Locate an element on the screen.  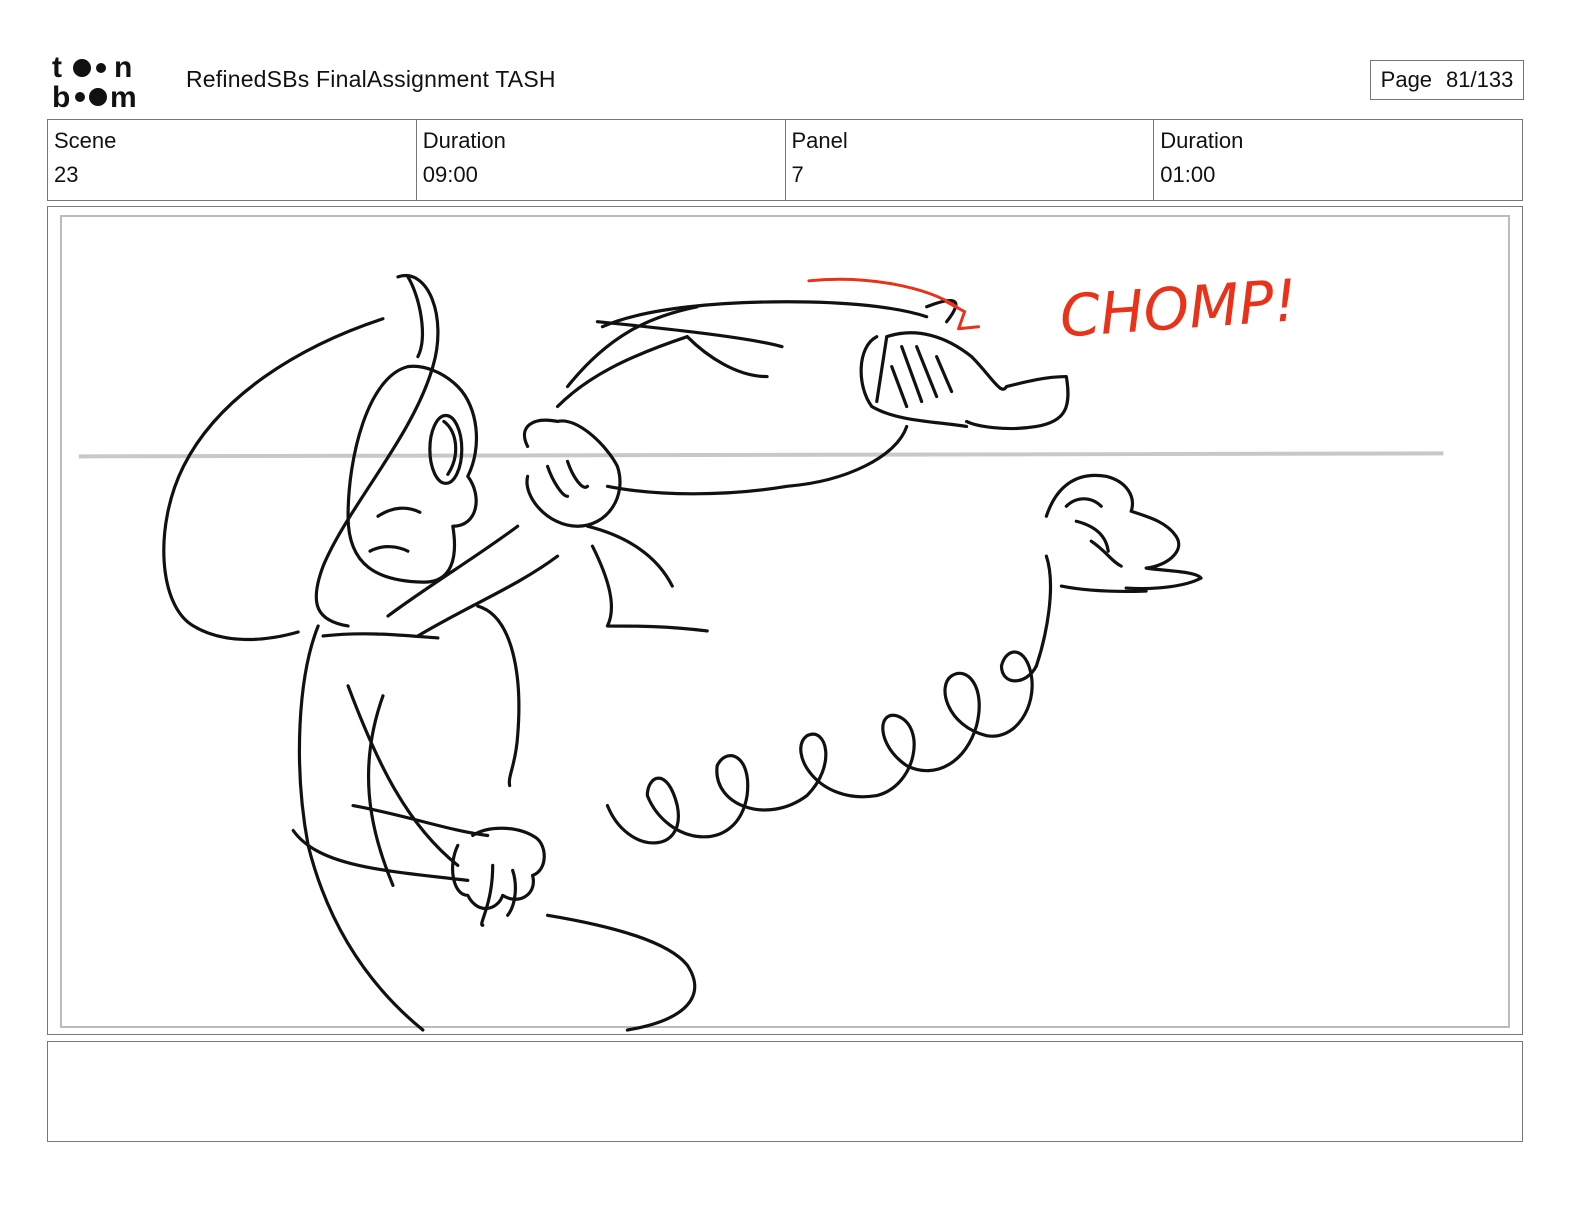
scene-value: 23 is located at coordinates (66, 174).